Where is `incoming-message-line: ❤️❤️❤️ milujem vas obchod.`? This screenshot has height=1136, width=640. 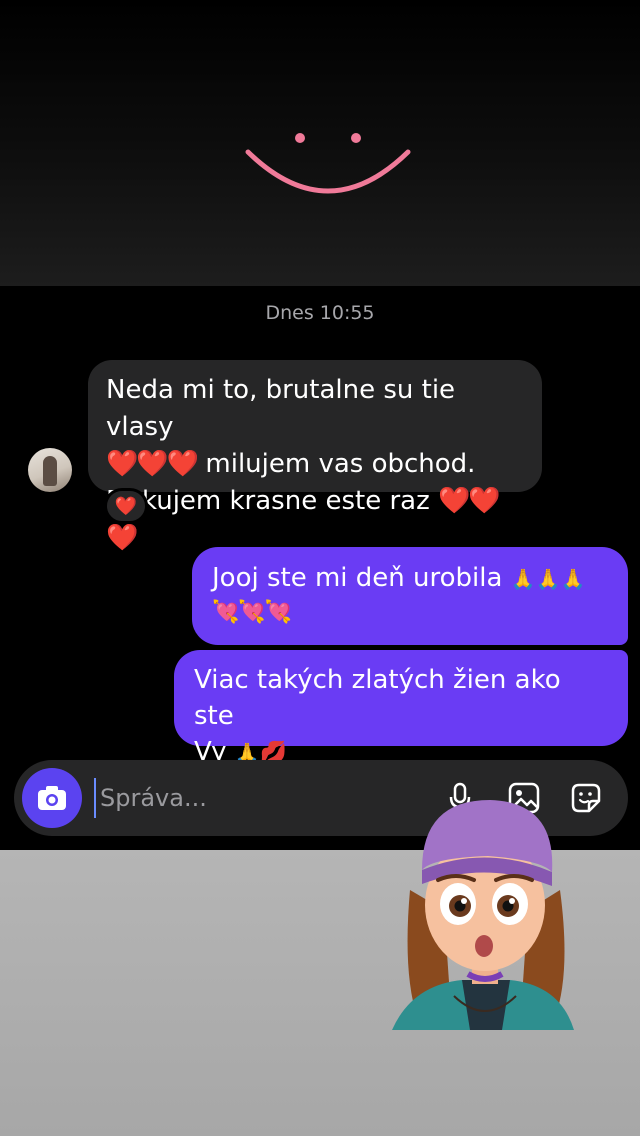 incoming-message-line: ❤️❤️❤️ milujem vas obchod. is located at coordinates (315, 464).